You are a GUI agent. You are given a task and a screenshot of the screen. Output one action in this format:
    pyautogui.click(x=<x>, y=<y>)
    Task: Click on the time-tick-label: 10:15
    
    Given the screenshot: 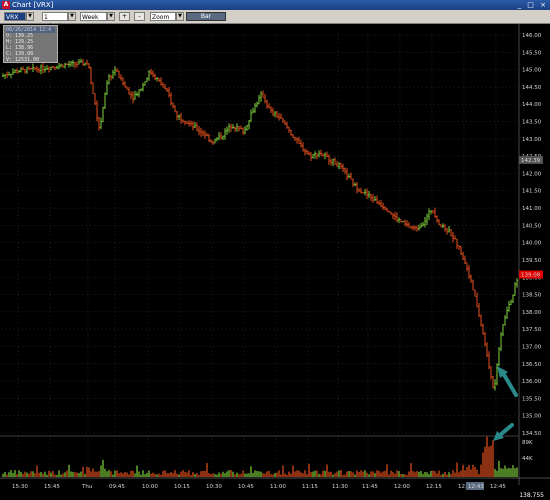 What is the action you would take?
    pyautogui.click(x=182, y=487)
    